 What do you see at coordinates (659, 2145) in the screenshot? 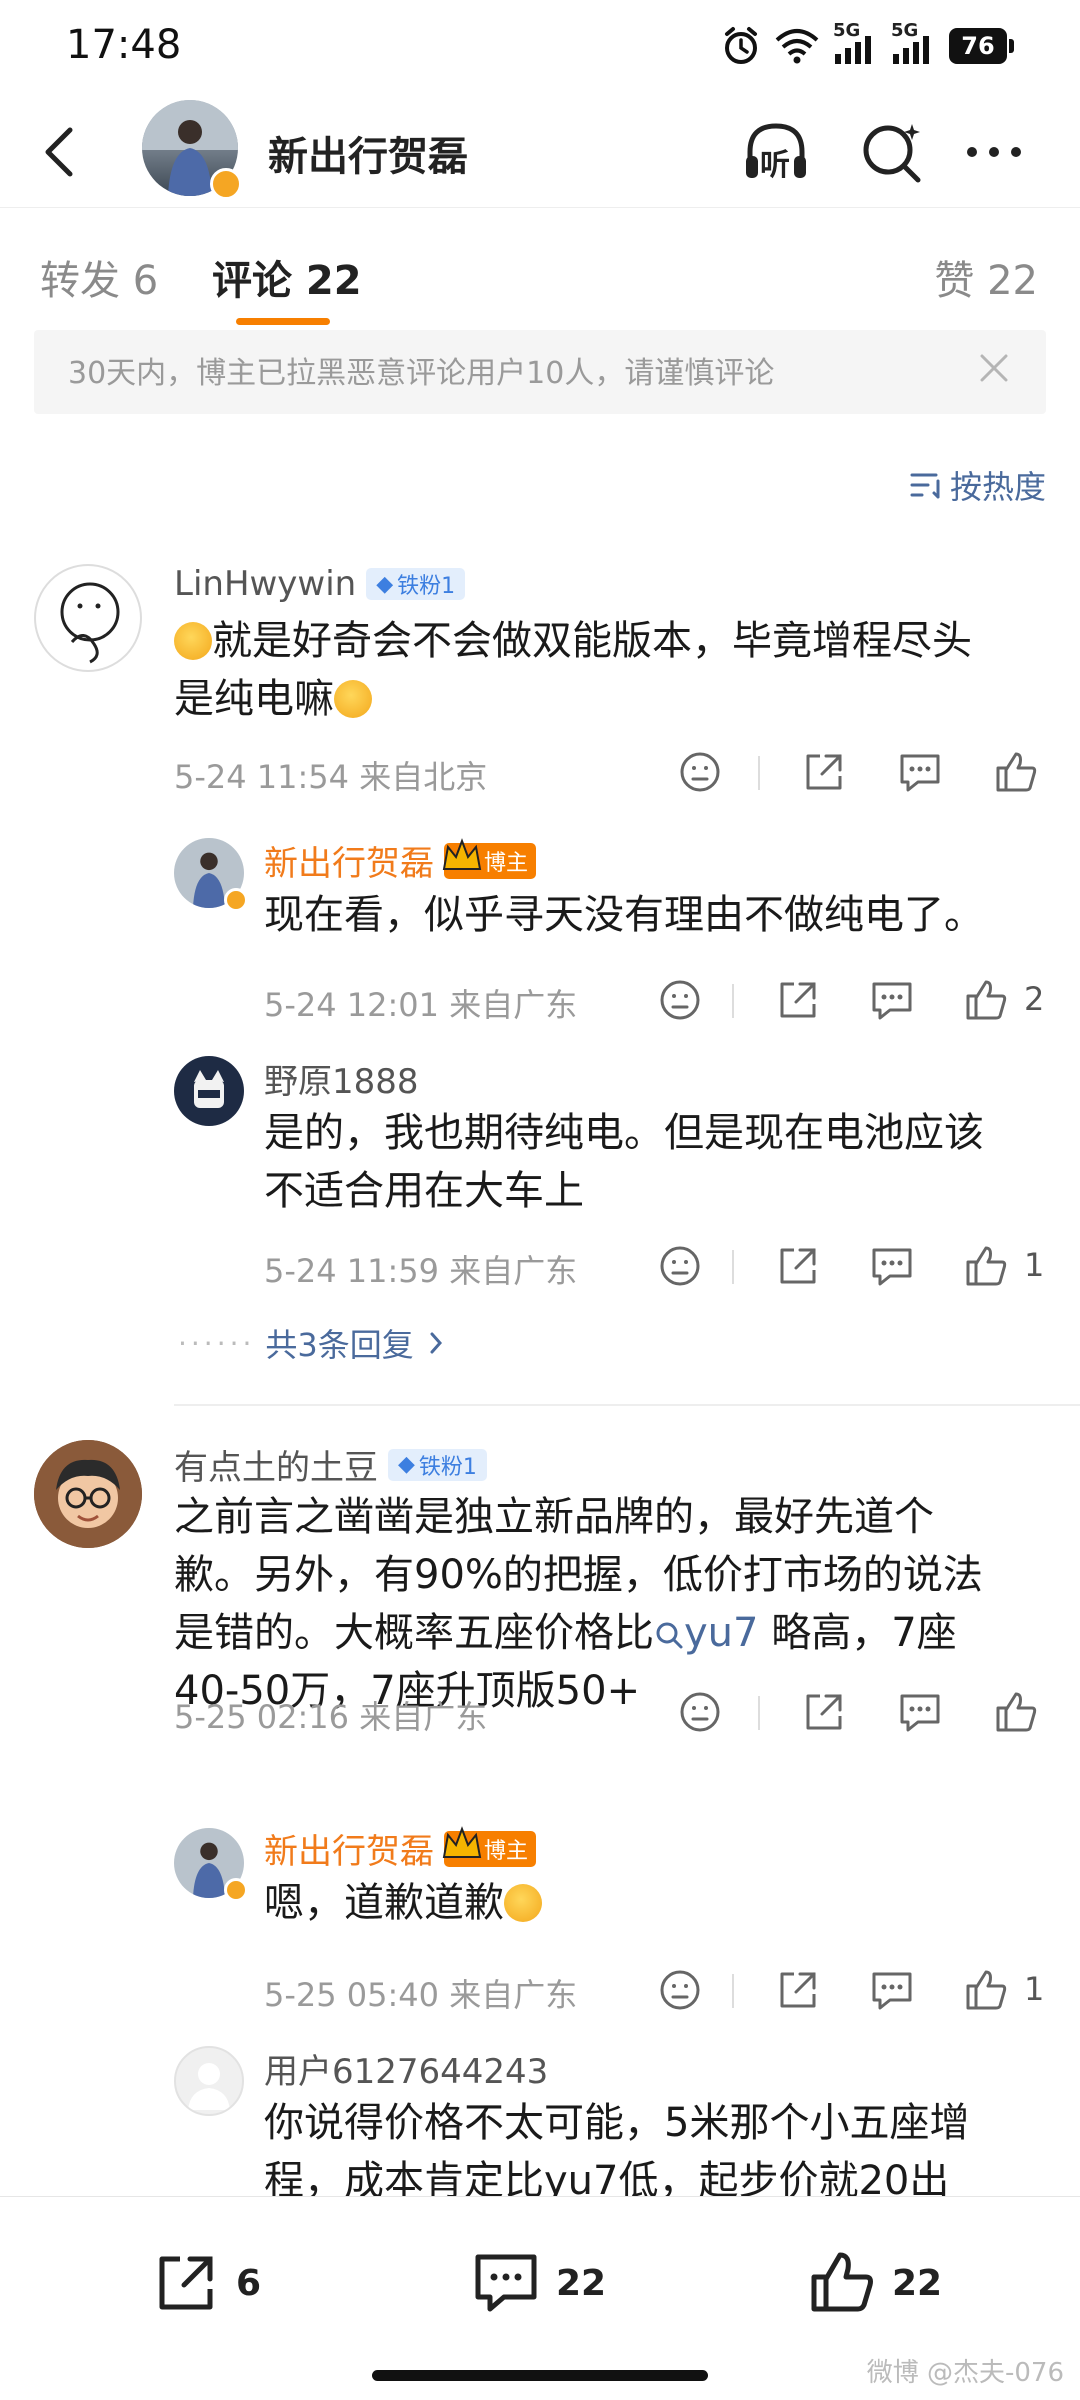
I see `reply-text: 你说得价格不太可能，5米那个小五座增 程，成本肯定比yu7低，起步价就20出` at bounding box center [659, 2145].